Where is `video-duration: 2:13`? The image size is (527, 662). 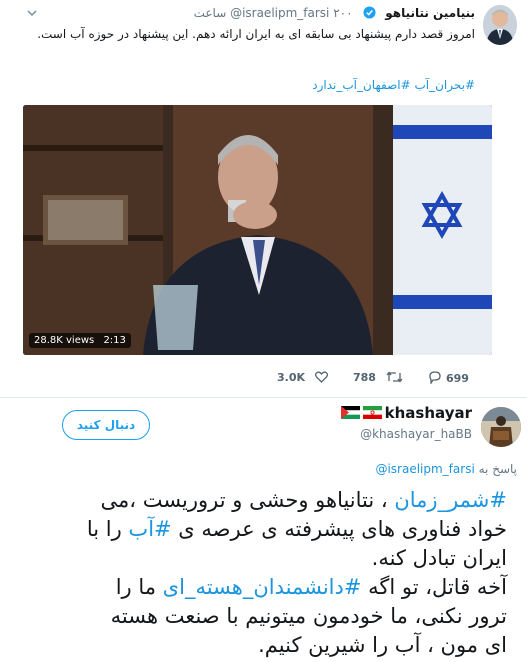 video-duration: 2:13 is located at coordinates (114, 340).